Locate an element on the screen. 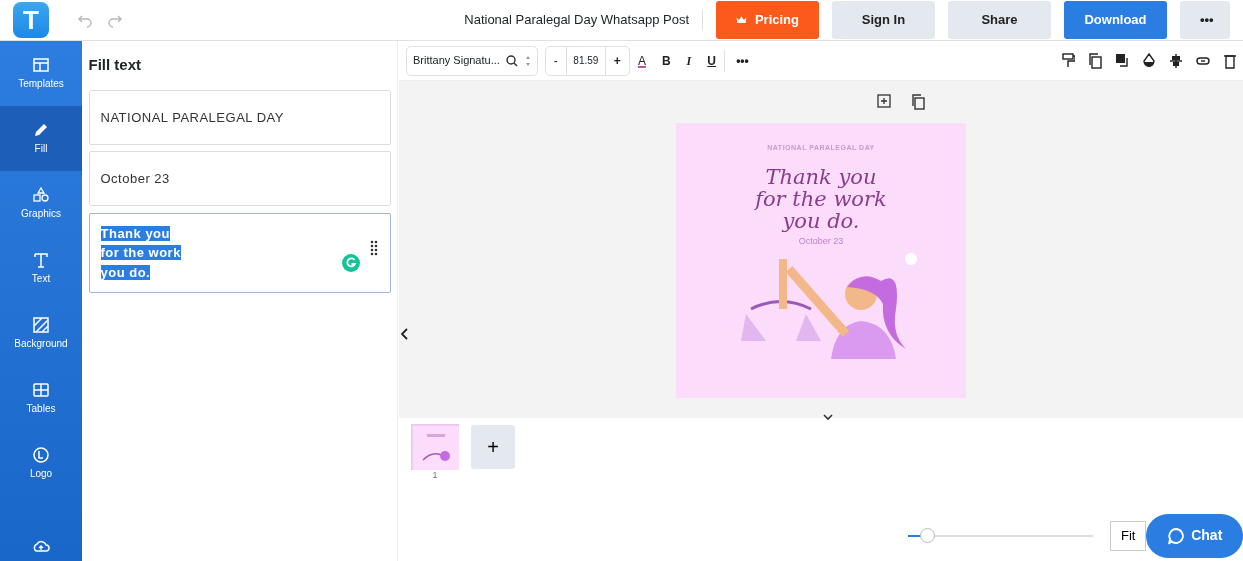  text-field: October 23 is located at coordinates (239, 178).